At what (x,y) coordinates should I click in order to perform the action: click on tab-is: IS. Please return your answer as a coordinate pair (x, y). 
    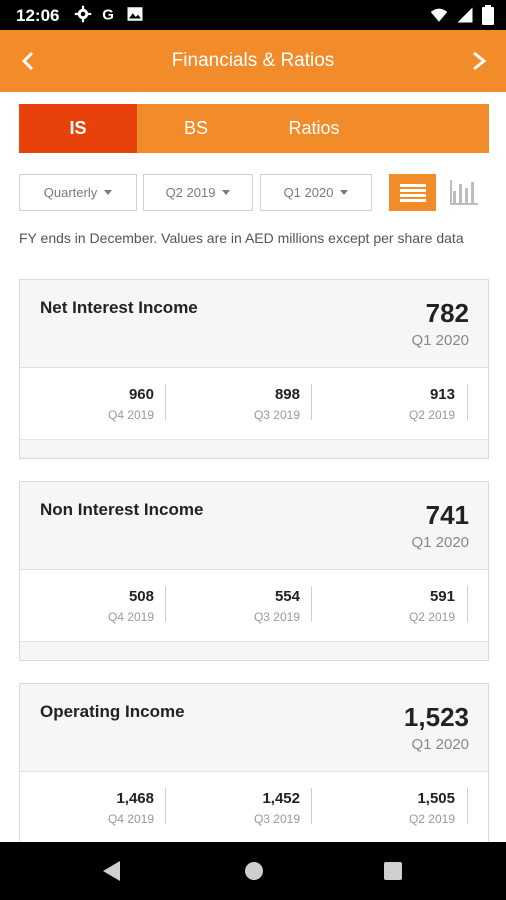
    Looking at the image, I should click on (78, 128).